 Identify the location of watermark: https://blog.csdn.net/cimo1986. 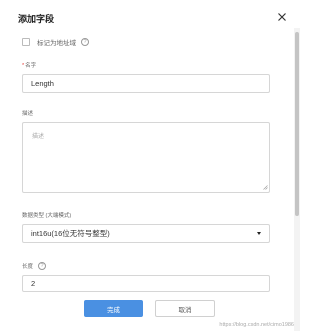
(256, 325).